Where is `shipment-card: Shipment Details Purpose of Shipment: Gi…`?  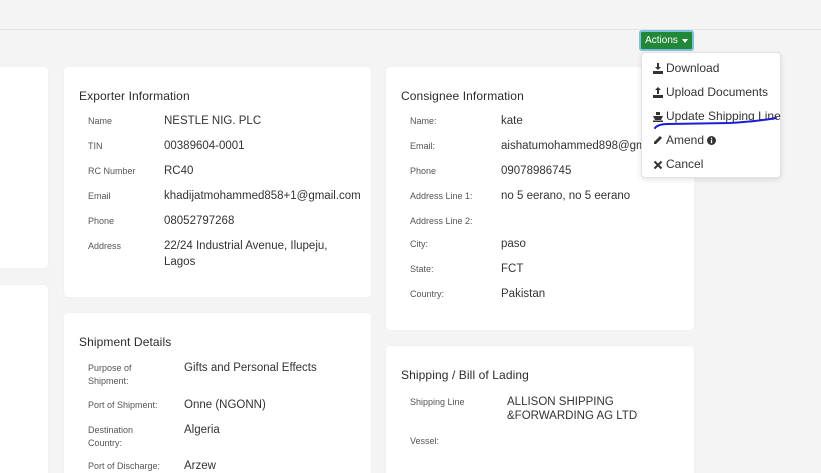 shipment-card: Shipment Details Purpose of Shipment: Gi… is located at coordinates (217, 393).